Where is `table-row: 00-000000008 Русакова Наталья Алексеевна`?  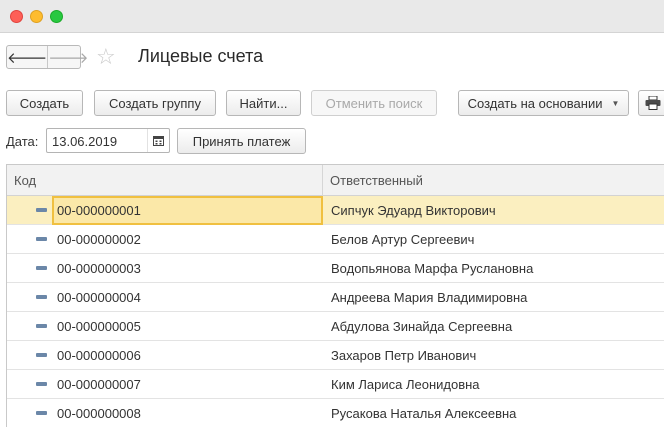 table-row: 00-000000008 Русакова Наталья Алексеевна is located at coordinates (335, 413).